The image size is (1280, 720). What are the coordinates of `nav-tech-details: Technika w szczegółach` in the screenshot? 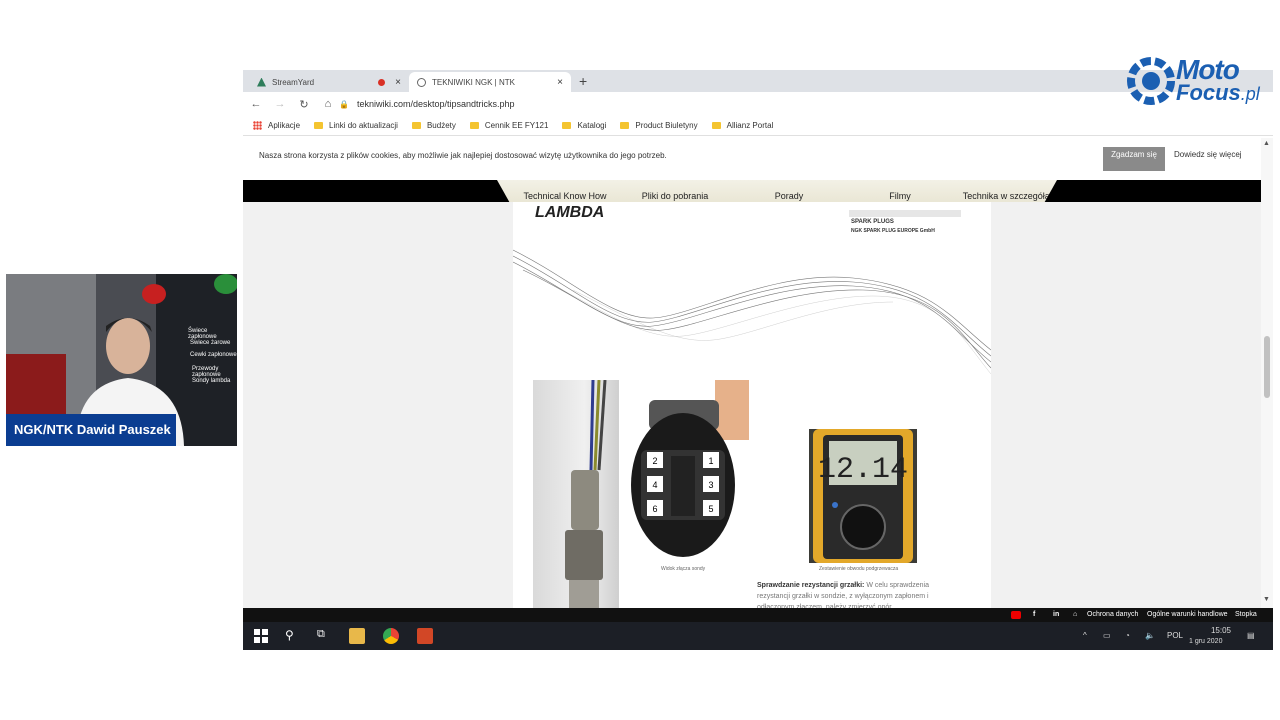 It's located at (1010, 196).